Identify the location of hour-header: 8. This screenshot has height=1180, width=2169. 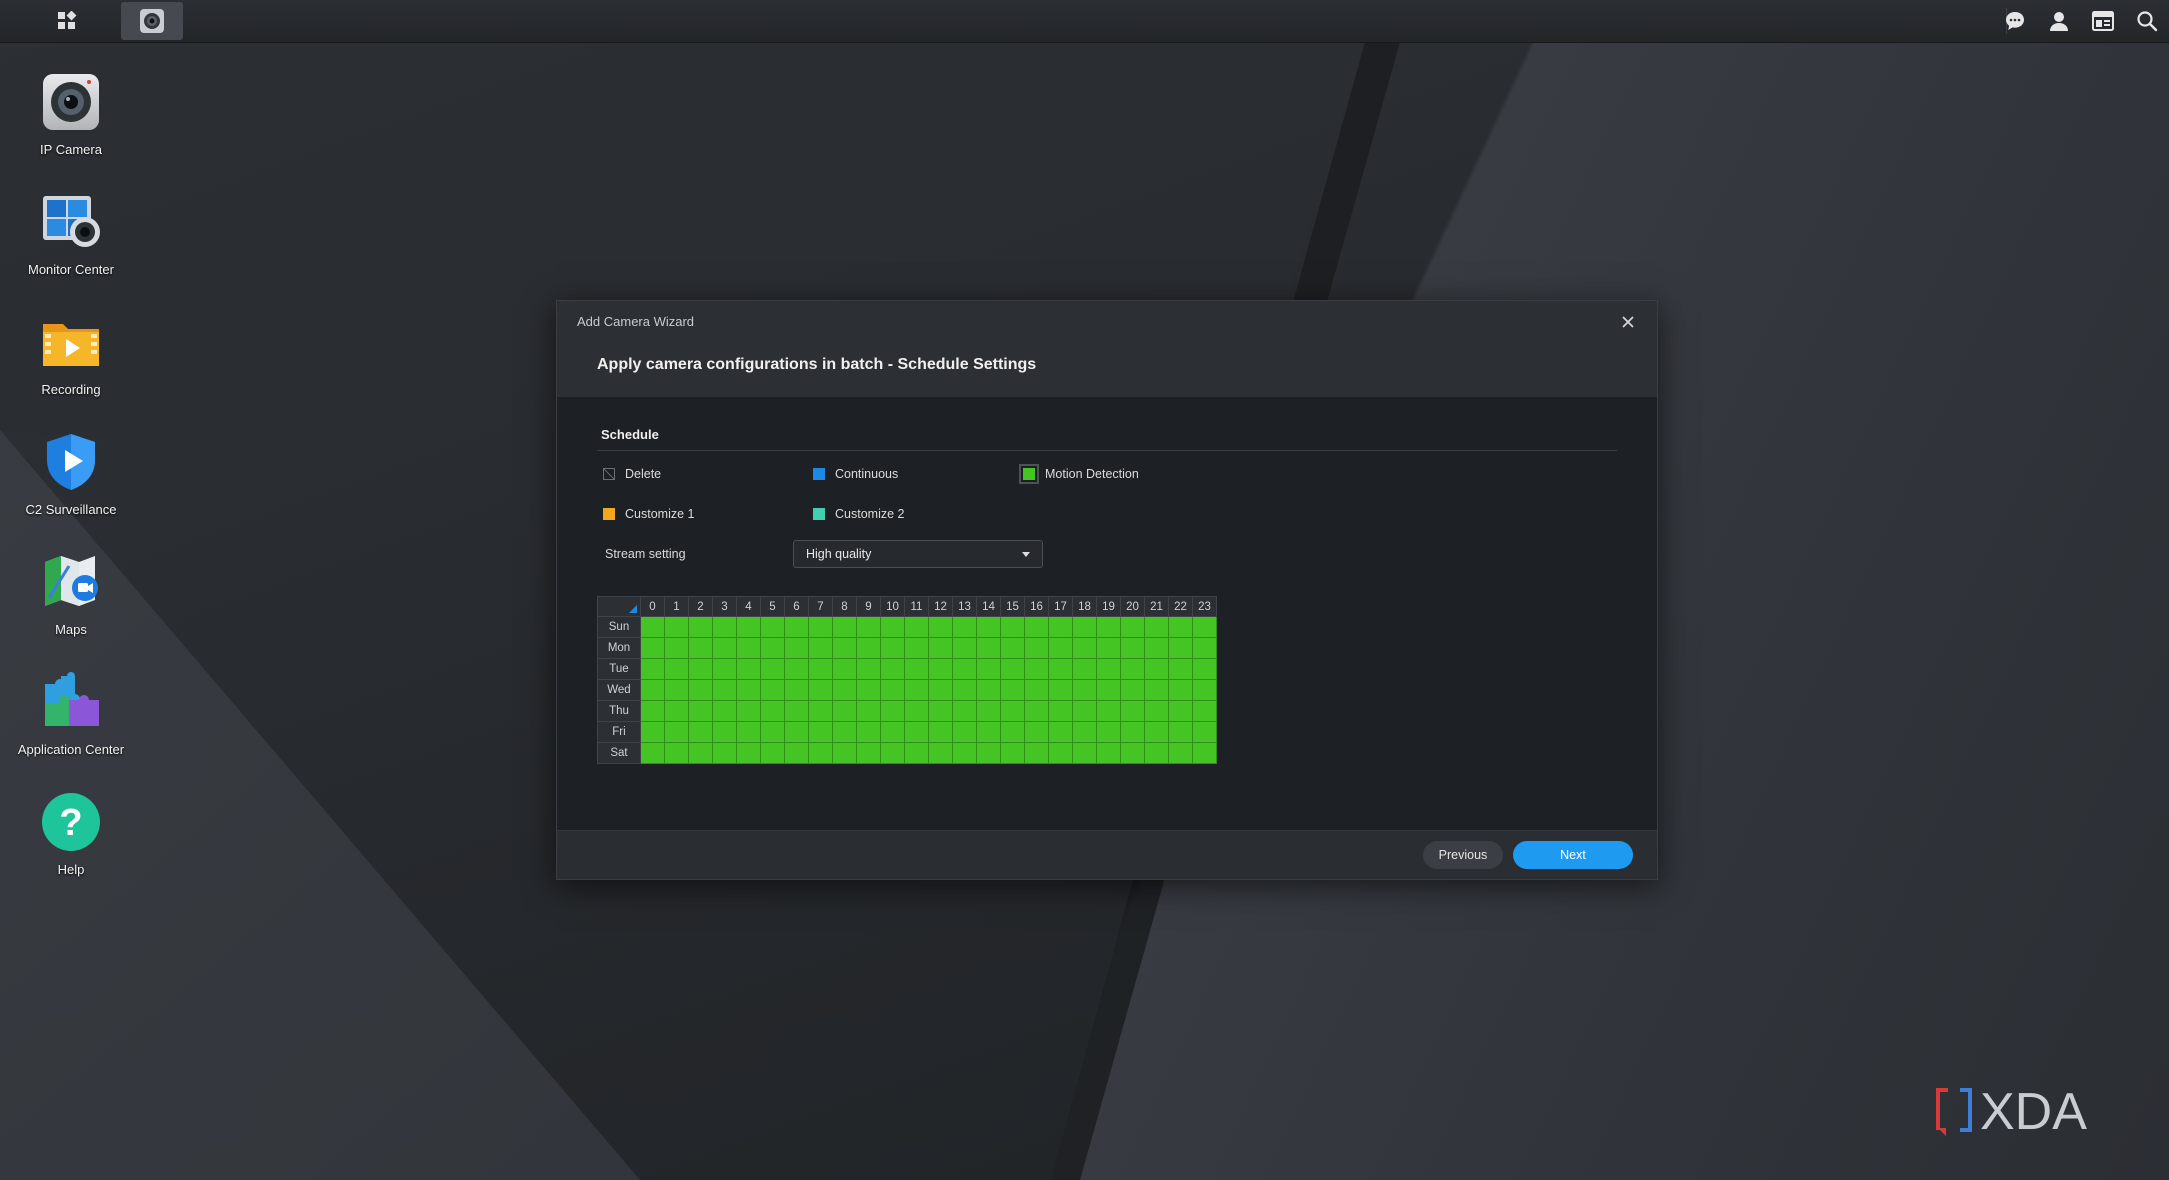
(844, 606).